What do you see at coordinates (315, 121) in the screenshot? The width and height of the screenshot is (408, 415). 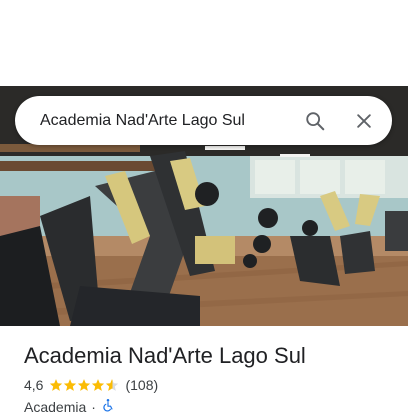 I see `search-icon` at bounding box center [315, 121].